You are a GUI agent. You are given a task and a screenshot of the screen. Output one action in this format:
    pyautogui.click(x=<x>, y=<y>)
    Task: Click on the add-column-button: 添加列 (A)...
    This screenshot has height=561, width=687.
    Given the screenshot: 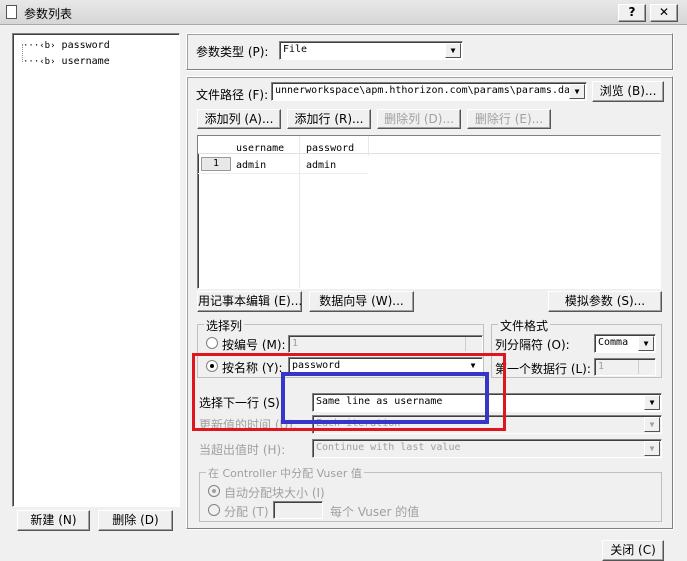 What is the action you would take?
    pyautogui.click(x=239, y=119)
    